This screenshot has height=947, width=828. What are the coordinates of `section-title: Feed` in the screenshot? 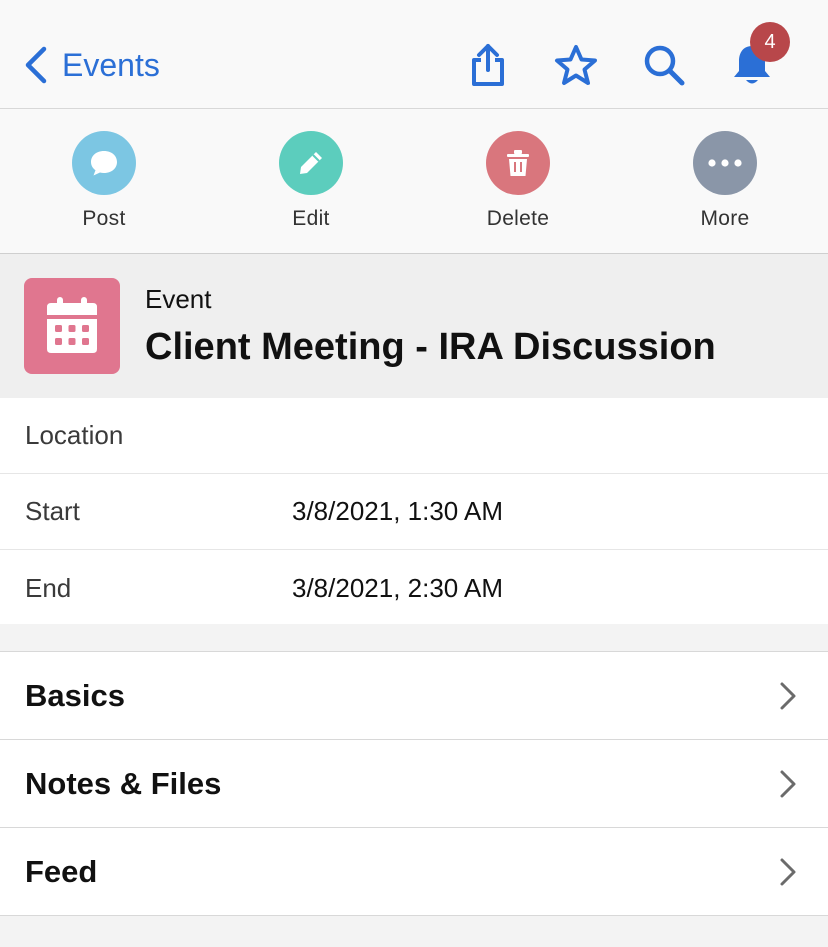 It's located at (61, 871).